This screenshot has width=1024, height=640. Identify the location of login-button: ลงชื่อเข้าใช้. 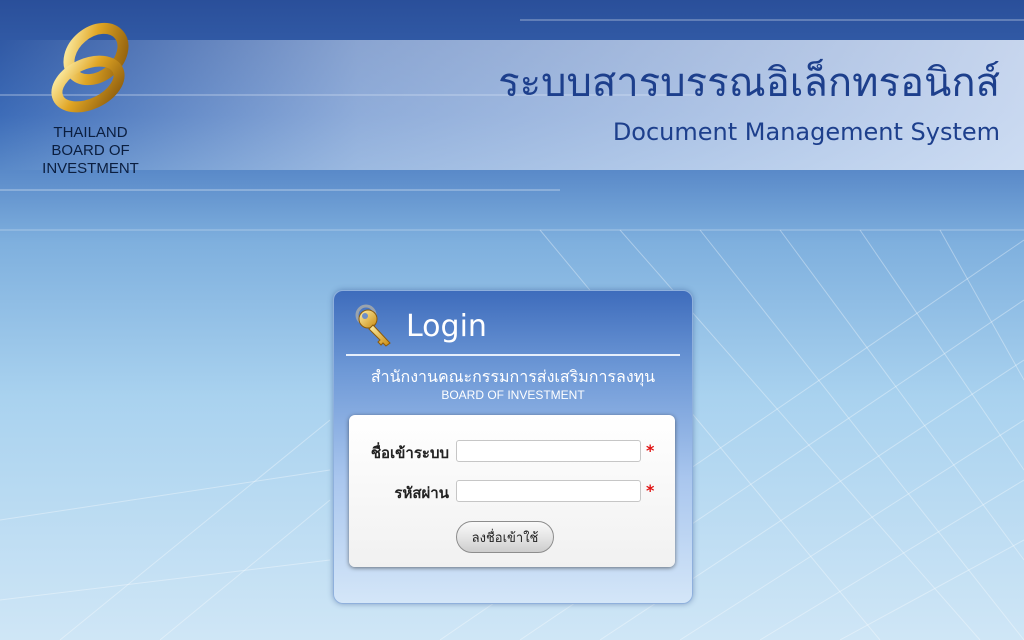
(505, 537).